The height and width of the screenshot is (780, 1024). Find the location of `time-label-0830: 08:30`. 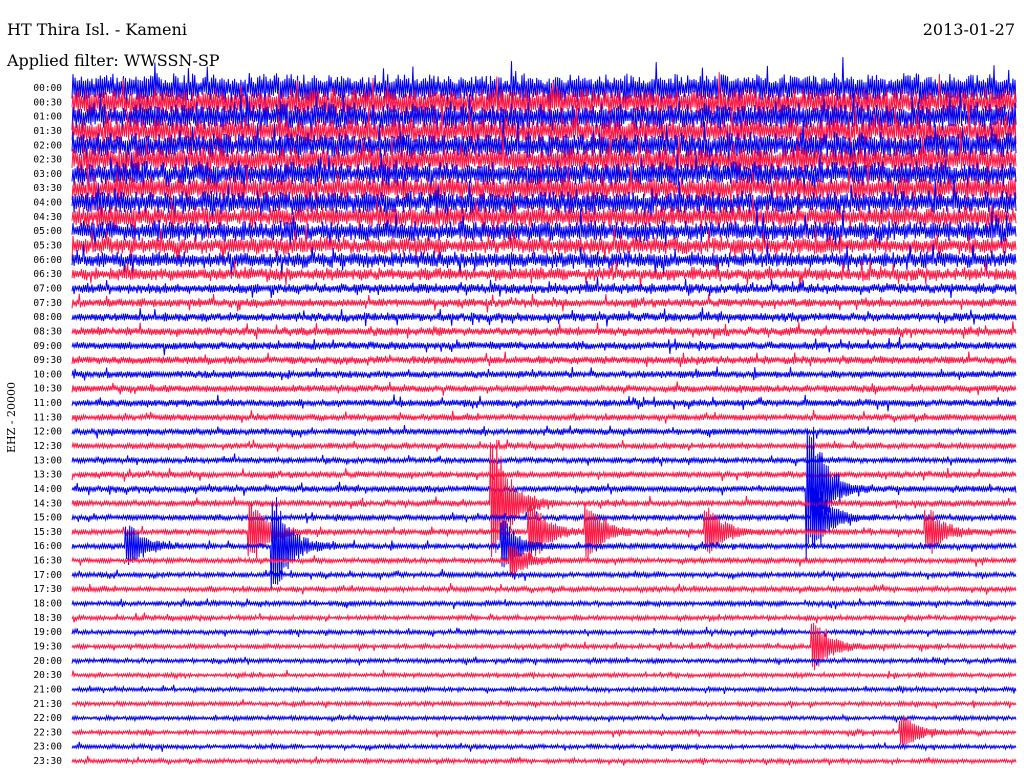

time-label-0830: 08:30 is located at coordinates (47, 331).